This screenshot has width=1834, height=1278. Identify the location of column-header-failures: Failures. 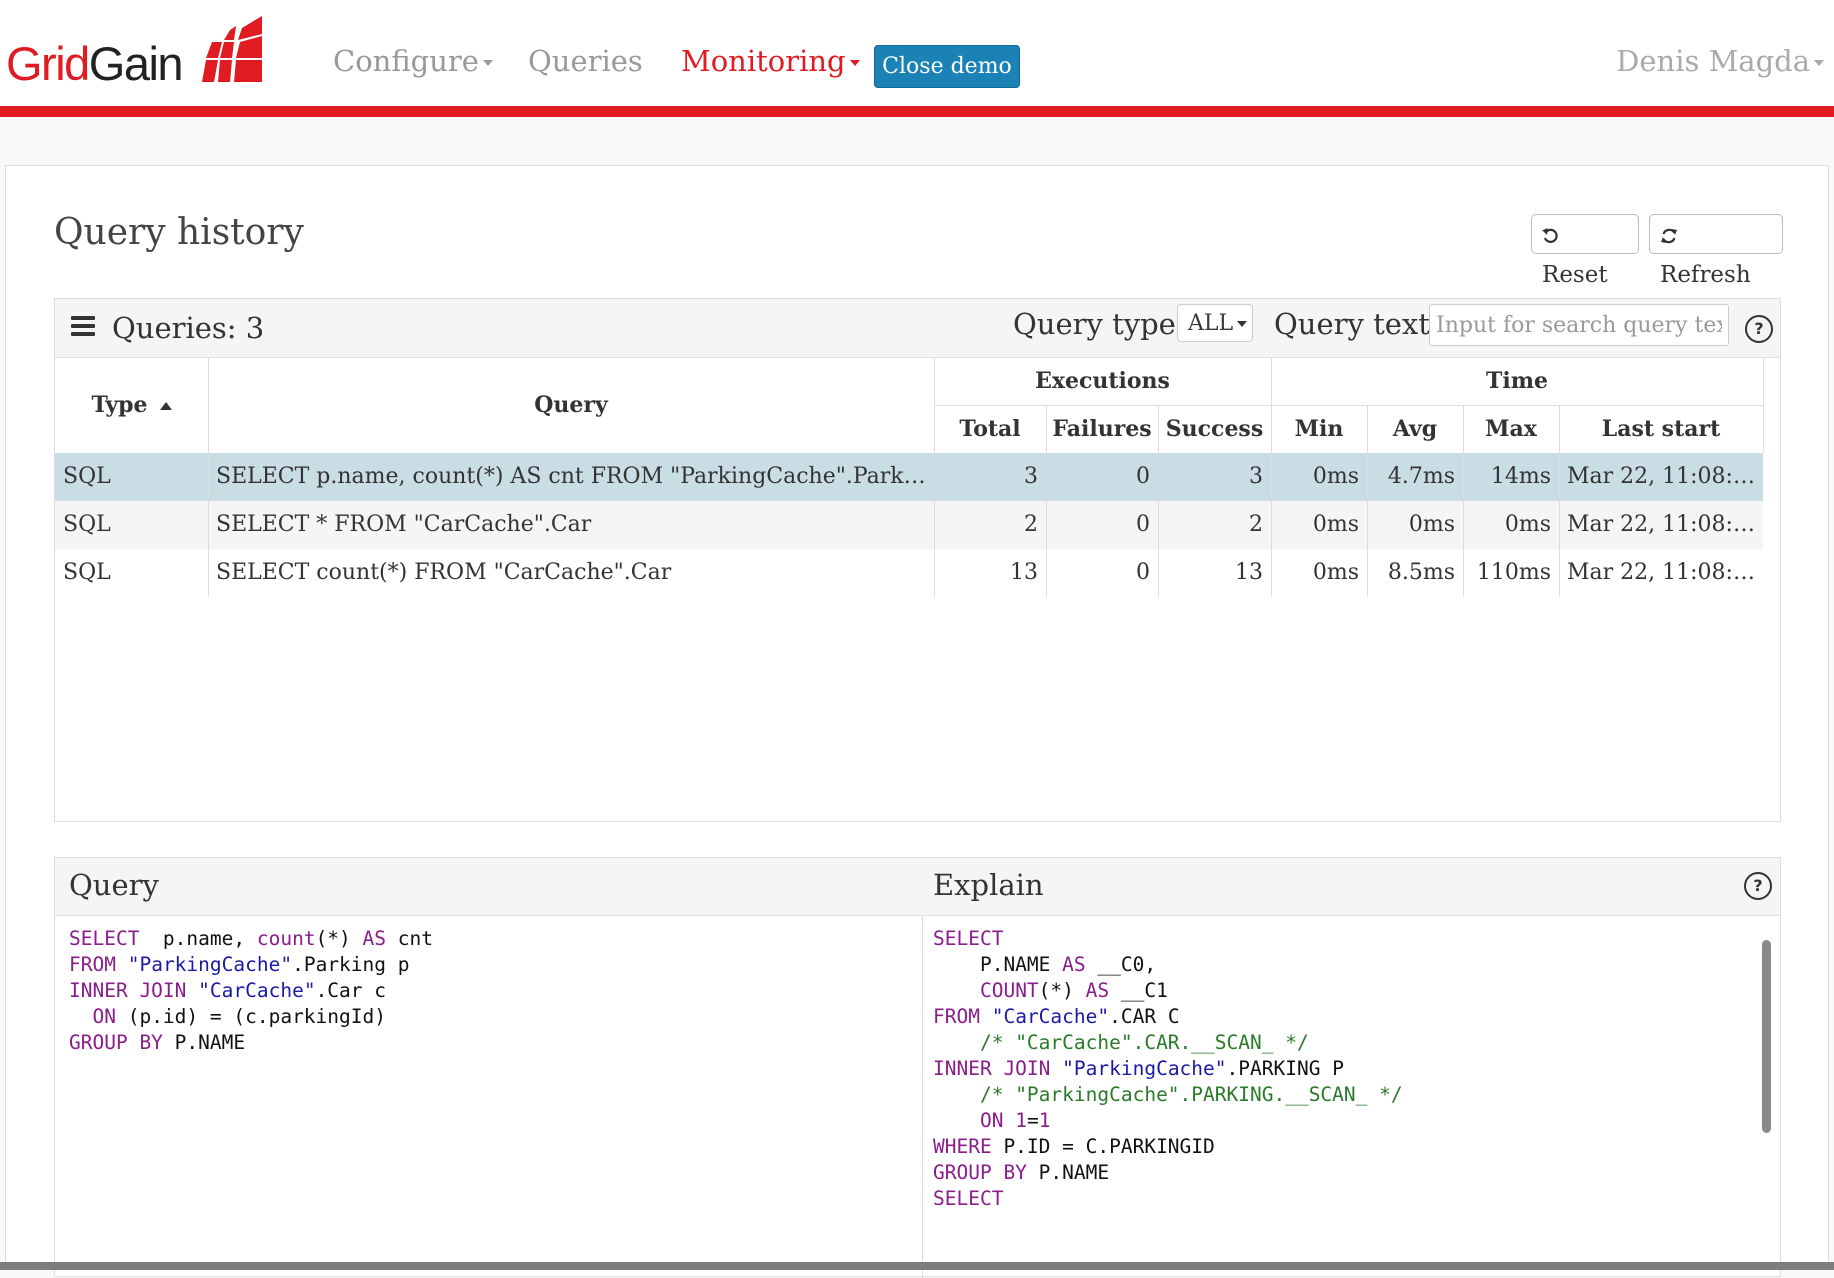
(1102, 429).